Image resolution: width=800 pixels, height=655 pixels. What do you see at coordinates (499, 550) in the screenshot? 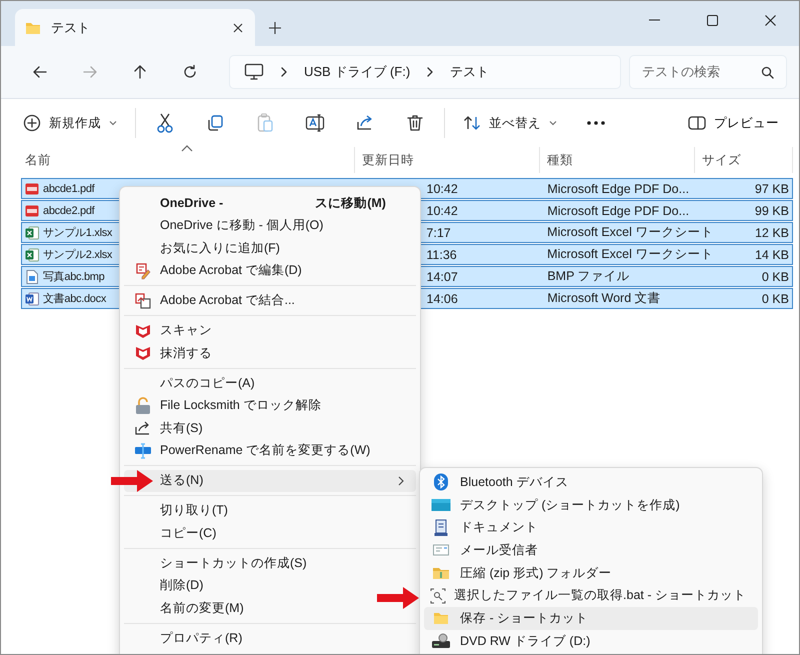
I see `menu-item-text: メール受信者` at bounding box center [499, 550].